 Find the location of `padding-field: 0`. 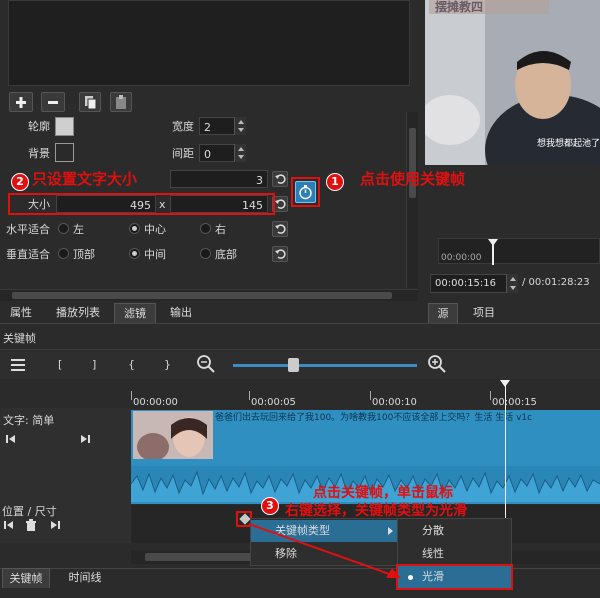

padding-field: 0 is located at coordinates (217, 153).